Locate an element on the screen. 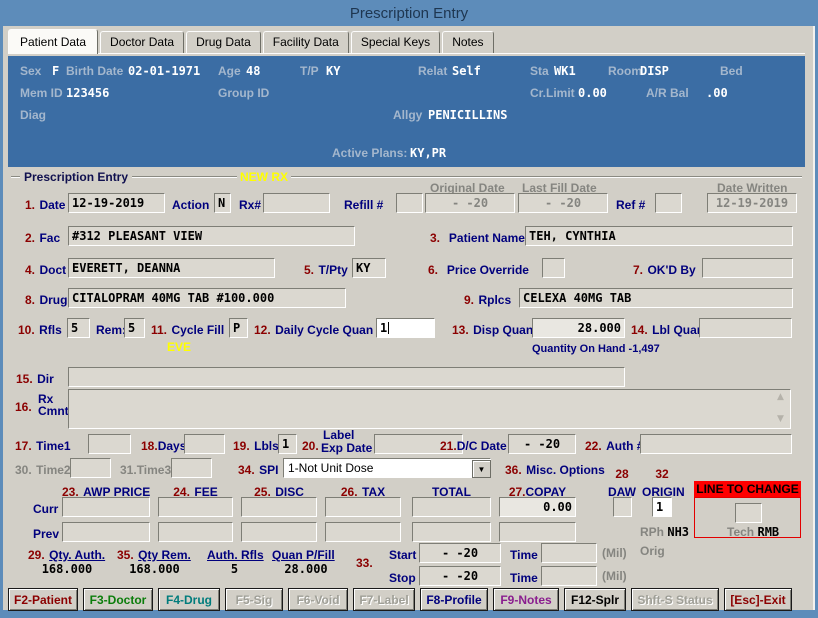 This screenshot has width=818, height=618. refill-field is located at coordinates (409, 203).